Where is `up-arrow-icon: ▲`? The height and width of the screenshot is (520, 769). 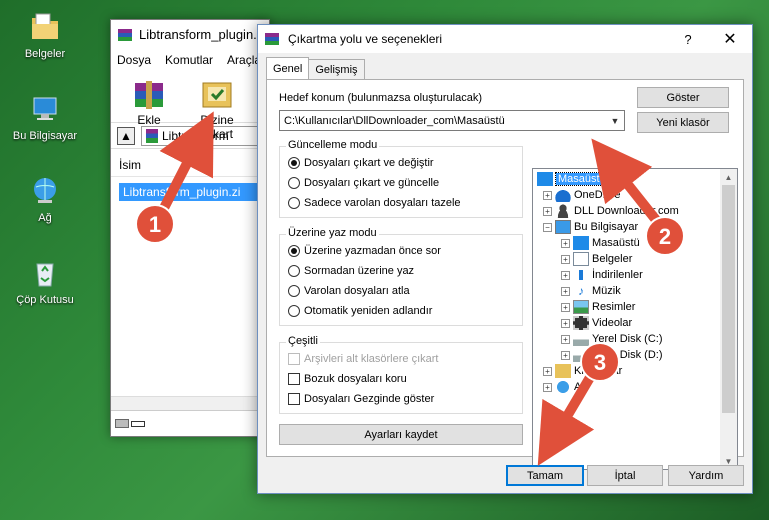 up-arrow-icon: ▲ is located at coordinates (126, 135).